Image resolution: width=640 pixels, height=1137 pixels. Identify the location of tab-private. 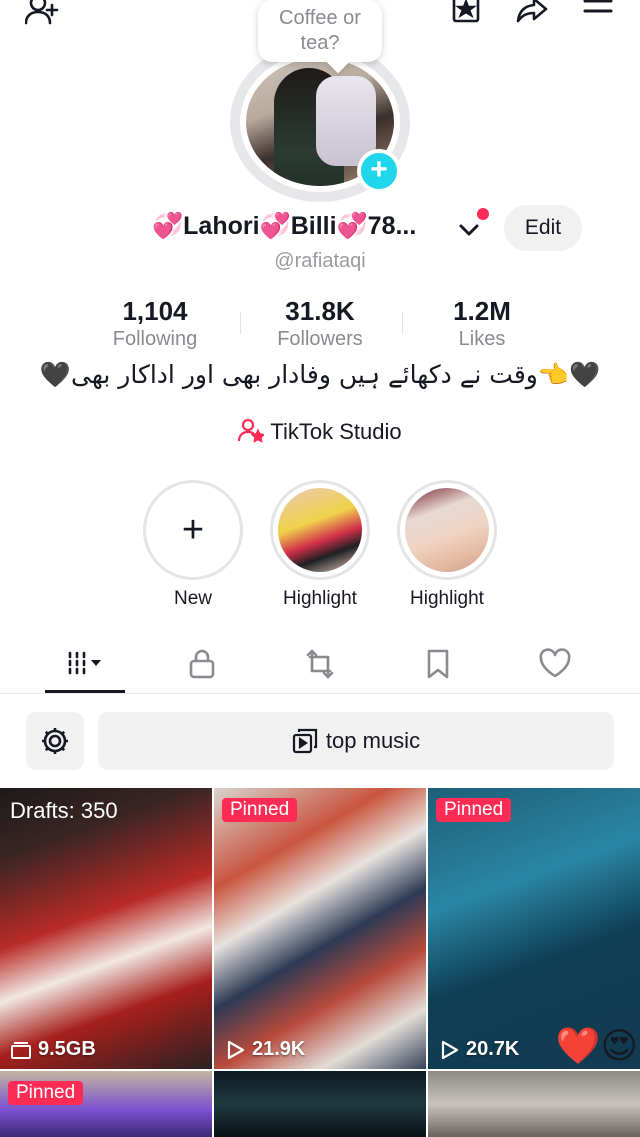
(202, 664).